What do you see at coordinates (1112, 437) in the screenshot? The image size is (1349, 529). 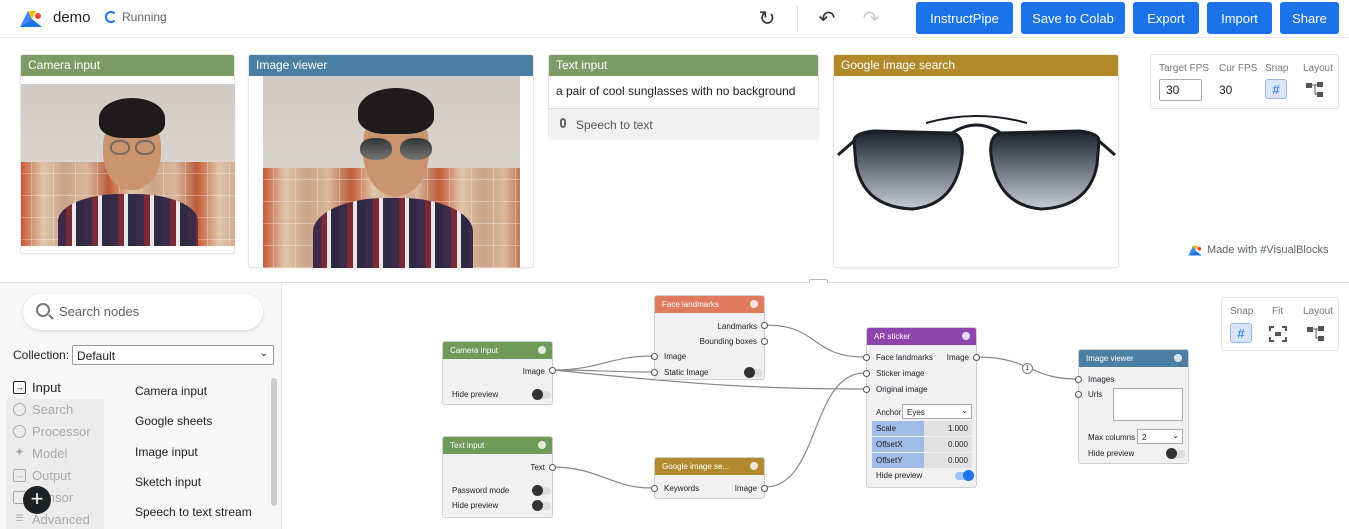 I see `max-columns-label: Max columns` at bounding box center [1112, 437].